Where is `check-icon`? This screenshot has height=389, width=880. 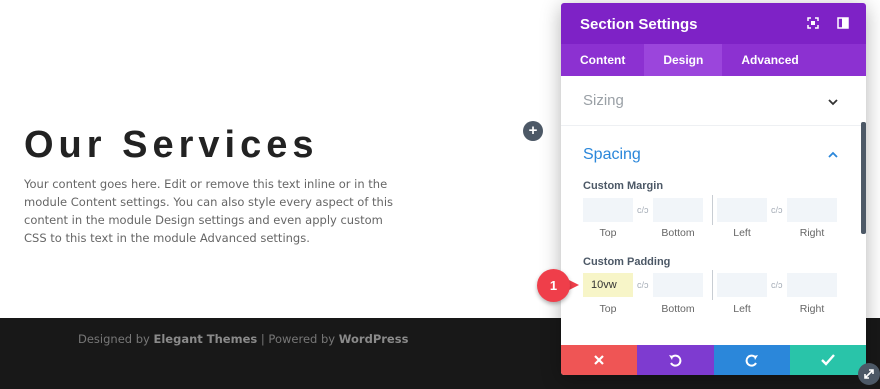 check-icon is located at coordinates (828, 360).